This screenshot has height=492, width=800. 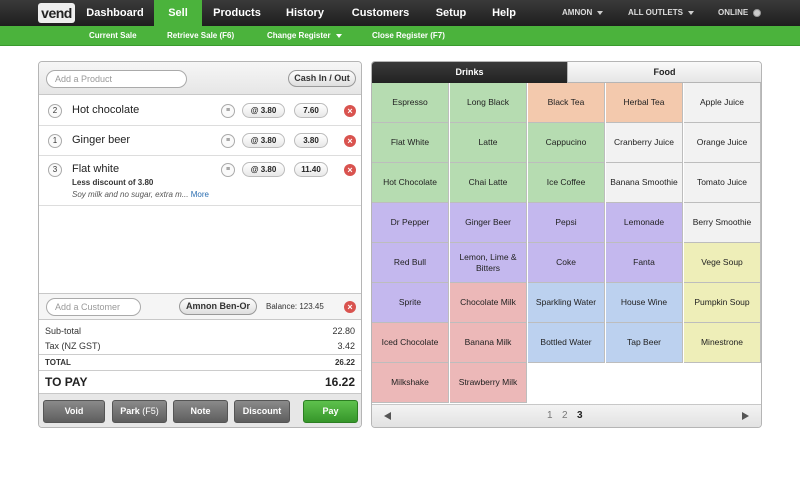 What do you see at coordinates (488, 143) in the screenshot?
I see `quick-key-button: Latte` at bounding box center [488, 143].